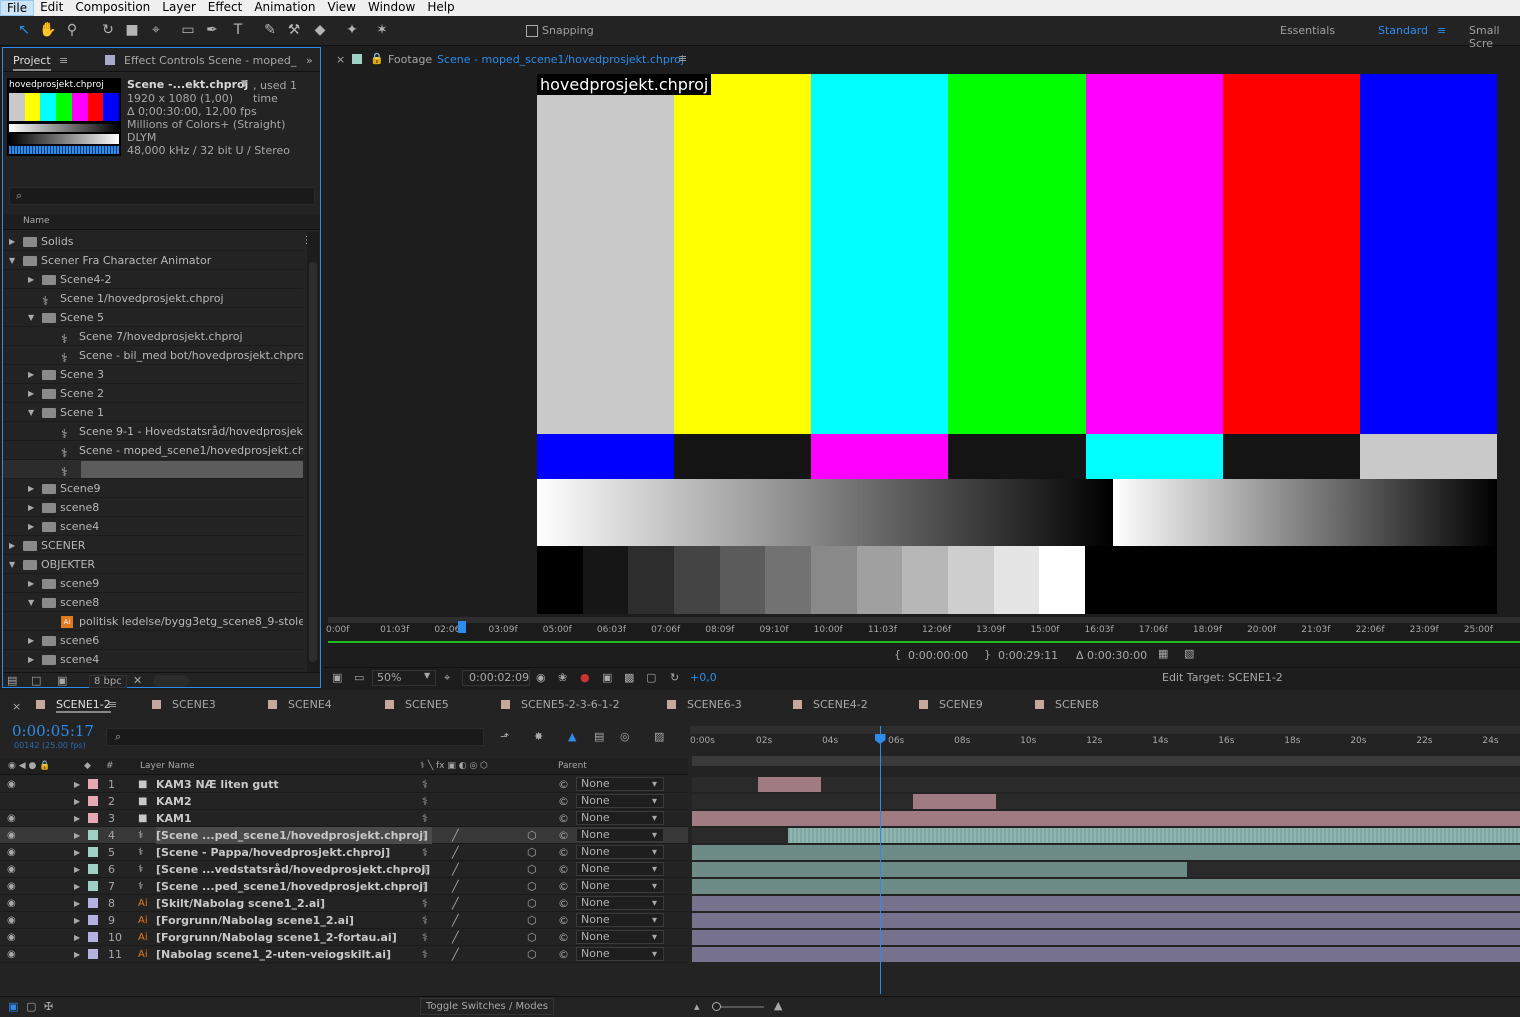 This screenshot has height=1017, width=1520. I want to click on viewer-menu-icon: ≡, so click(682, 58).